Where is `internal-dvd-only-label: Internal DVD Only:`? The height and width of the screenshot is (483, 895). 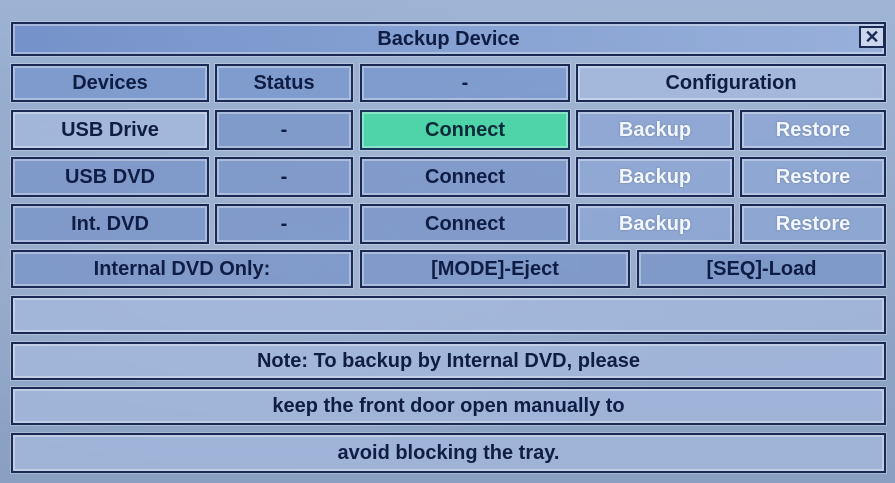 internal-dvd-only-label: Internal DVD Only: is located at coordinates (182, 269).